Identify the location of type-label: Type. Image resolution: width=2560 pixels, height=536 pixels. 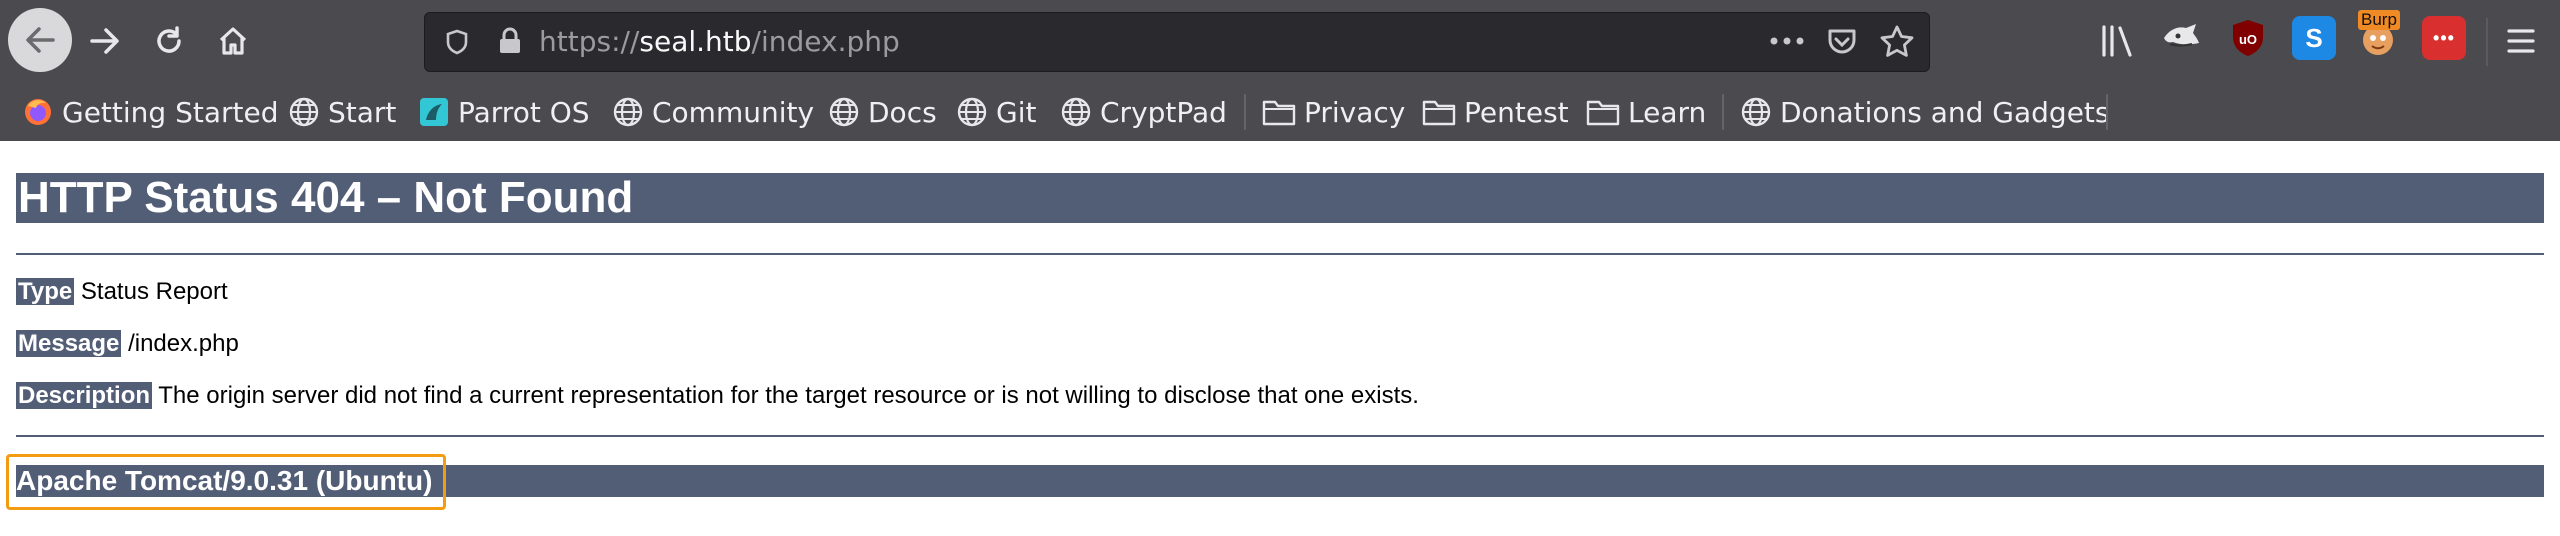
(45, 291).